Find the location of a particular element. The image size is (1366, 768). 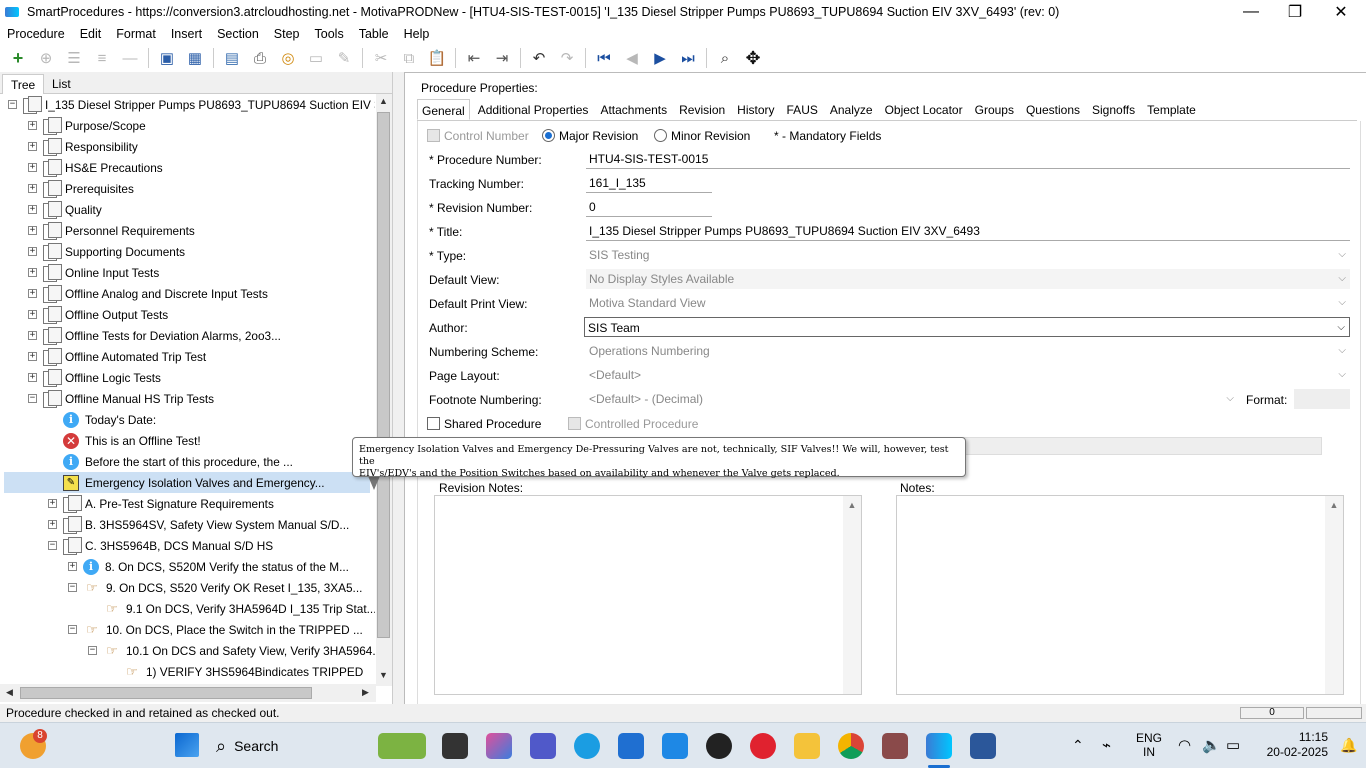

start-icon is located at coordinates (187, 745).